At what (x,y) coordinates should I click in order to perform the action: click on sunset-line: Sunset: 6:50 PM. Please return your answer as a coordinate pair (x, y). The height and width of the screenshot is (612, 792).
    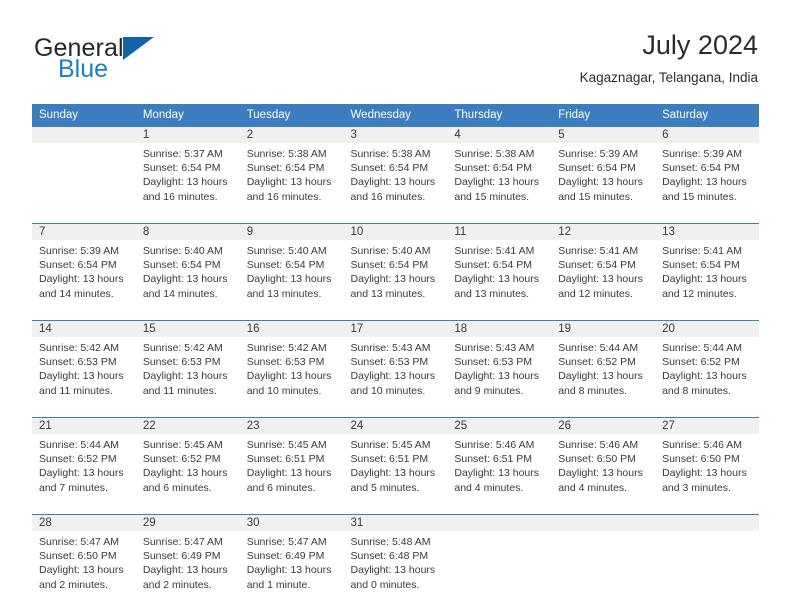
    Looking at the image, I should click on (597, 459).